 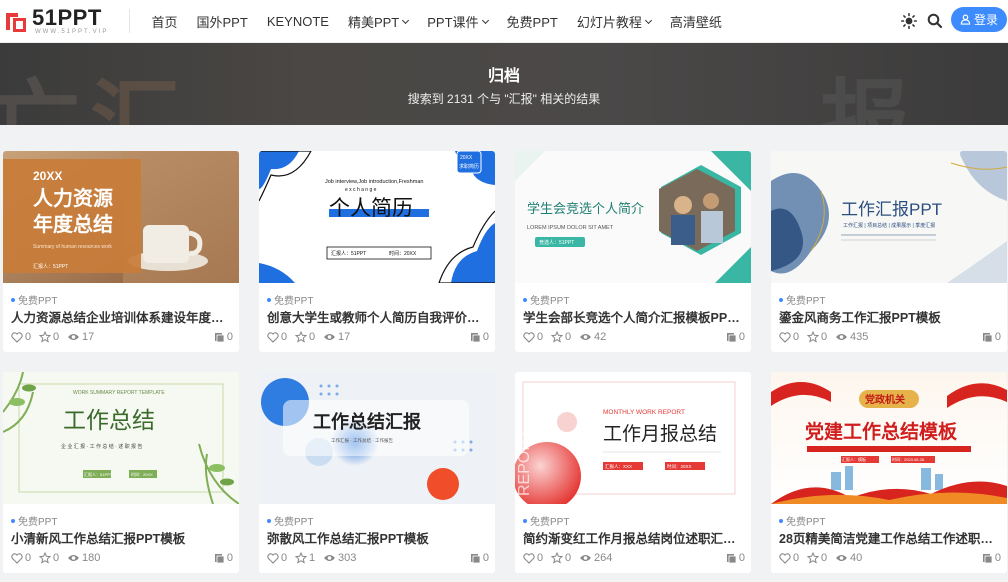 I want to click on search-icon, so click(x=935, y=21).